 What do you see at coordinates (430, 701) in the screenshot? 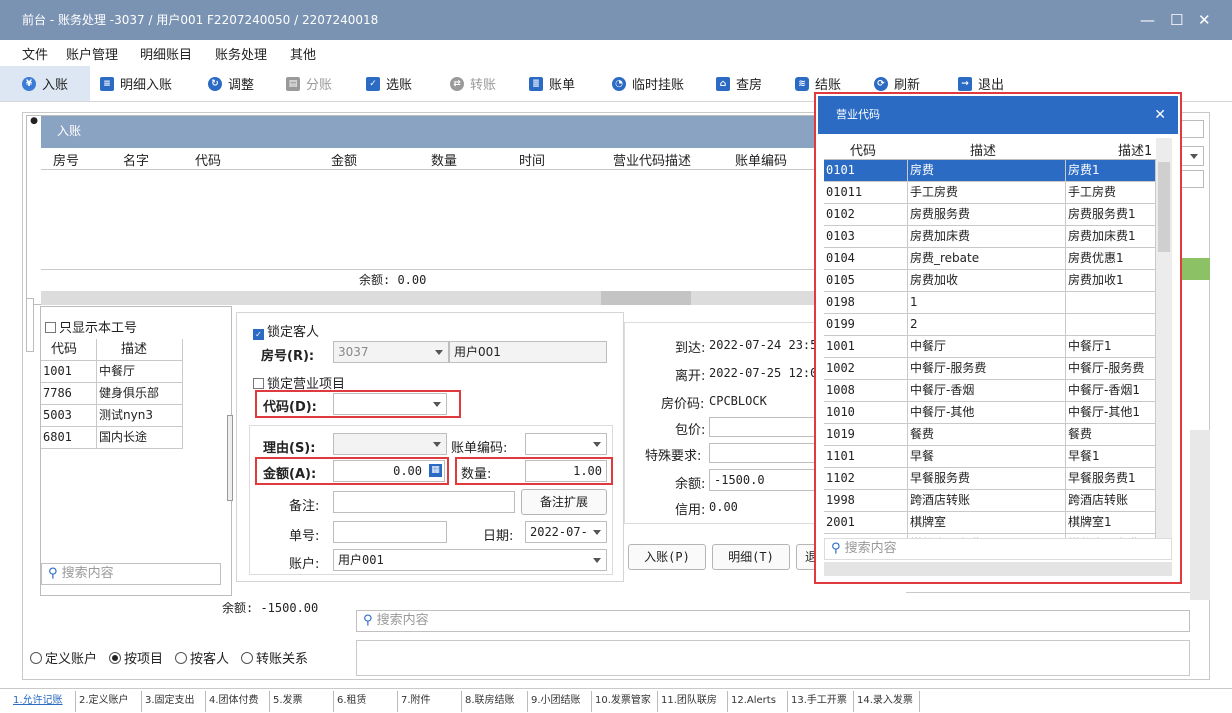
I see `tab-7: 7.附件` at bounding box center [430, 701].